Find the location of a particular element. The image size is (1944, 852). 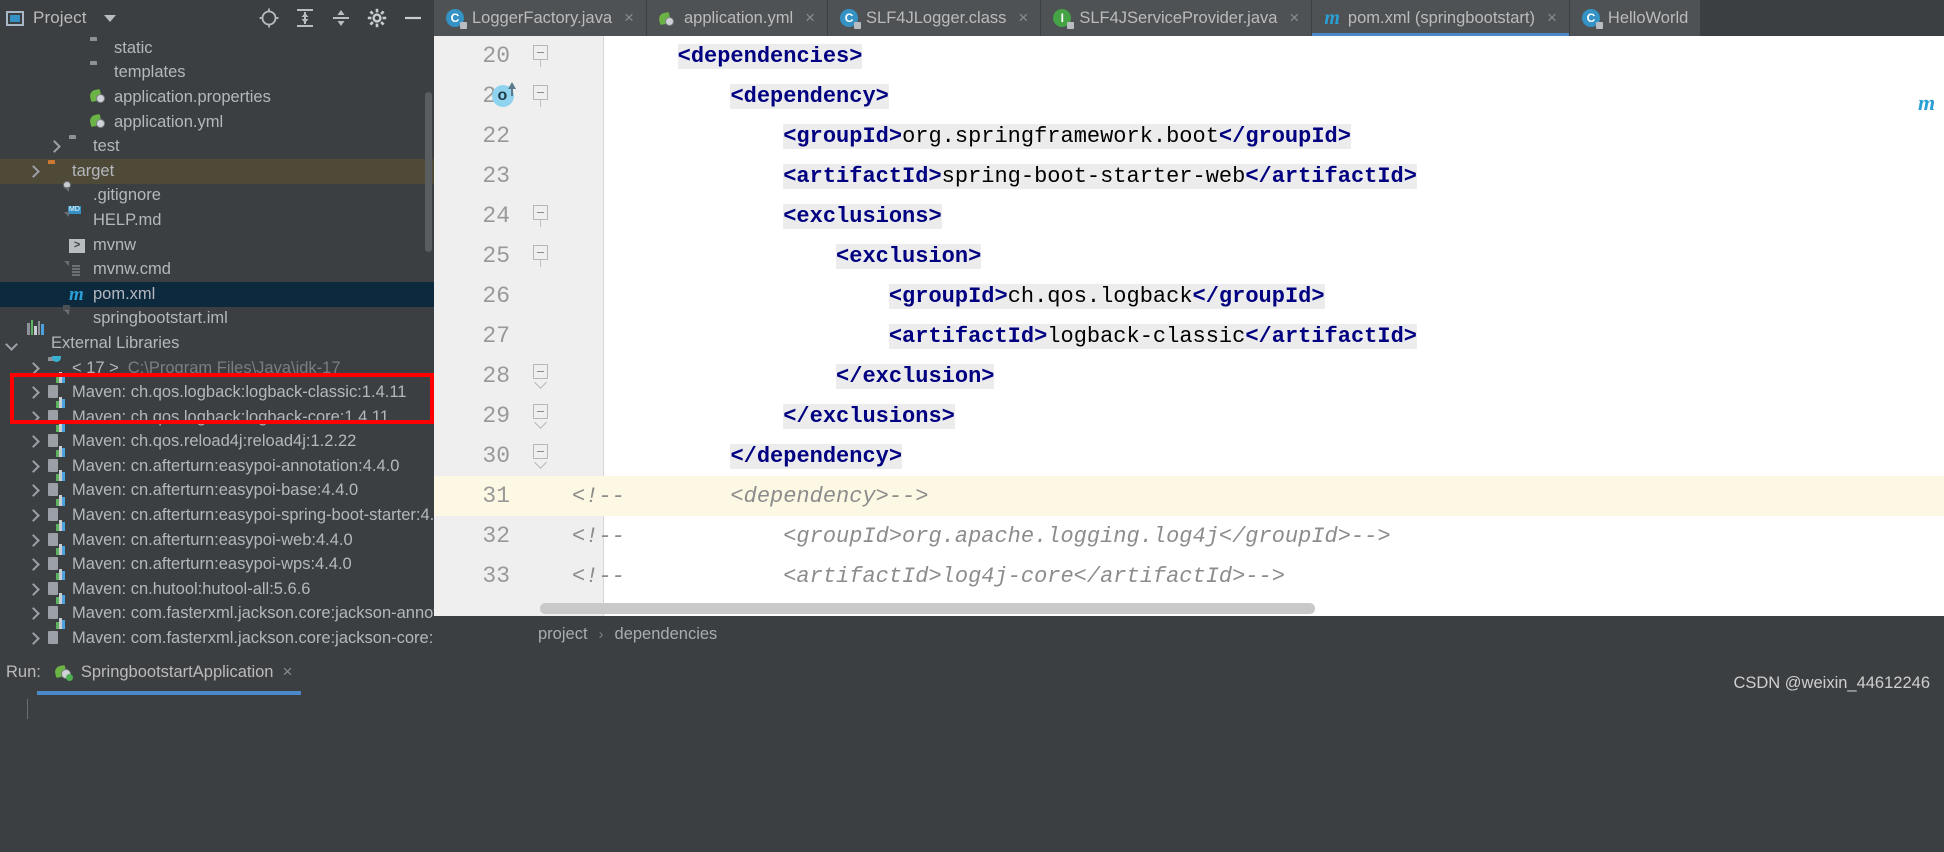

project-panel-title-group: Project is located at coordinates (61, 18).